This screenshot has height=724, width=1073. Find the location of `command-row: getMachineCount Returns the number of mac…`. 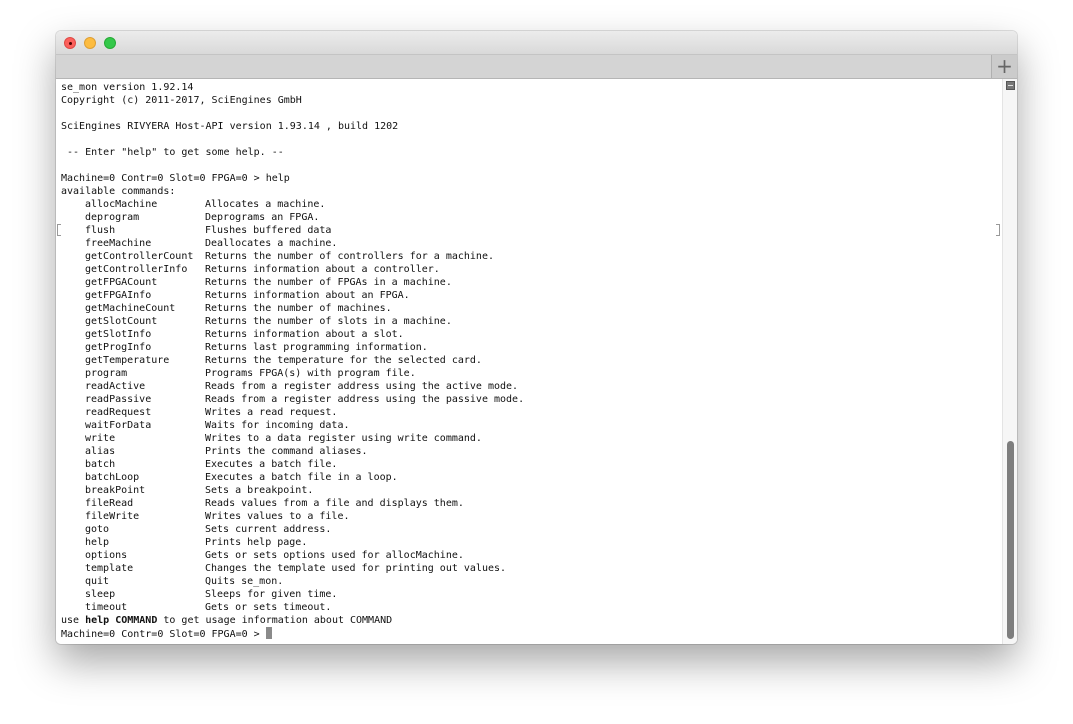

command-row: getMachineCount Returns the number of mac… is located at coordinates (292, 308).